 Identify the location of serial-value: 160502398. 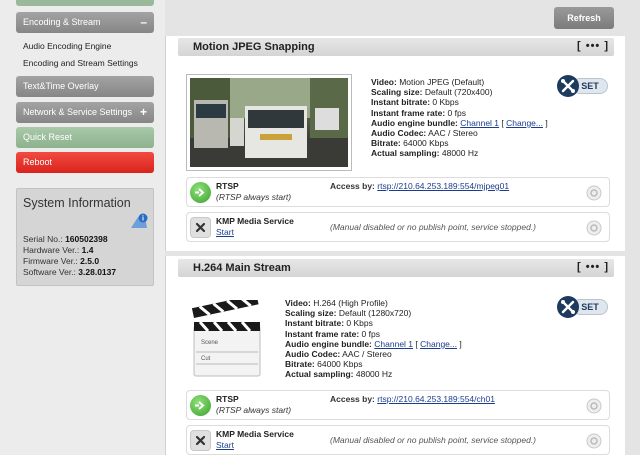
(86, 239).